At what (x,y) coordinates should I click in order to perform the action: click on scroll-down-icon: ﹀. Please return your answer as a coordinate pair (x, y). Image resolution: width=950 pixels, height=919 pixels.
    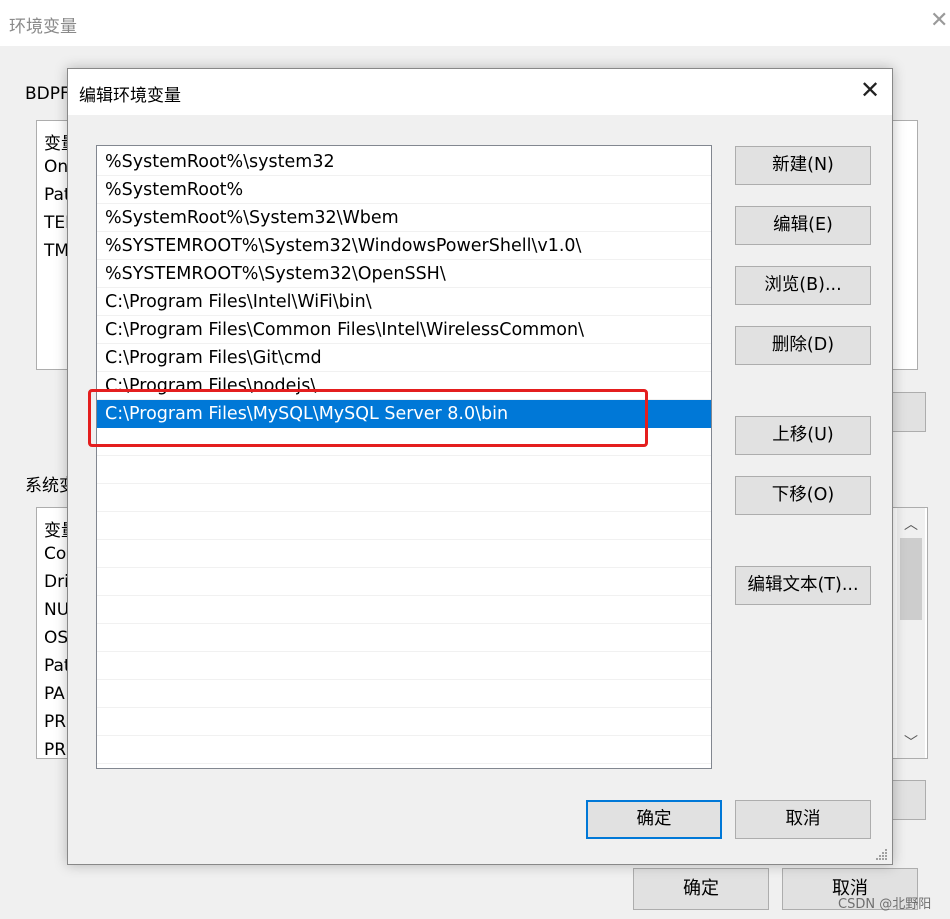
    Looking at the image, I should click on (911, 743).